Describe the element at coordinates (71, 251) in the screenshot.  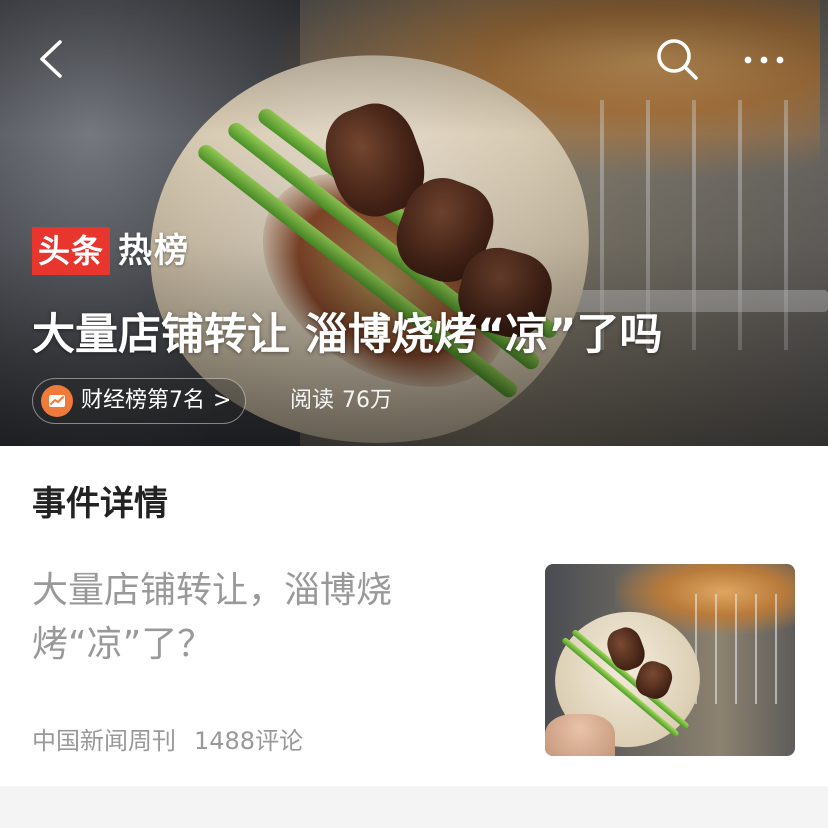
I see `brand-logo-red: 头条` at that location.